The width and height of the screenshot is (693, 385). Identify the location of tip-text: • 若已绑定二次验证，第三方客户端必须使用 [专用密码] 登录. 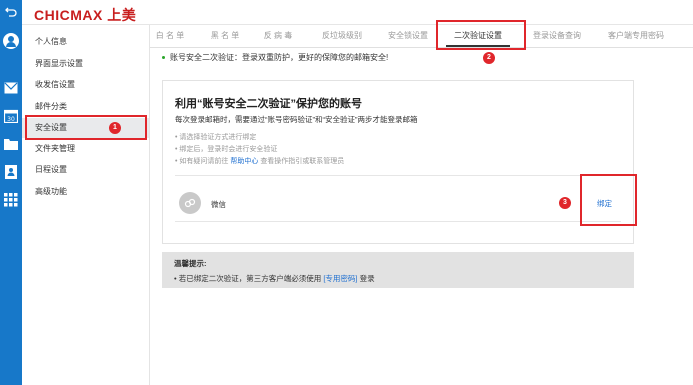
(274, 278).